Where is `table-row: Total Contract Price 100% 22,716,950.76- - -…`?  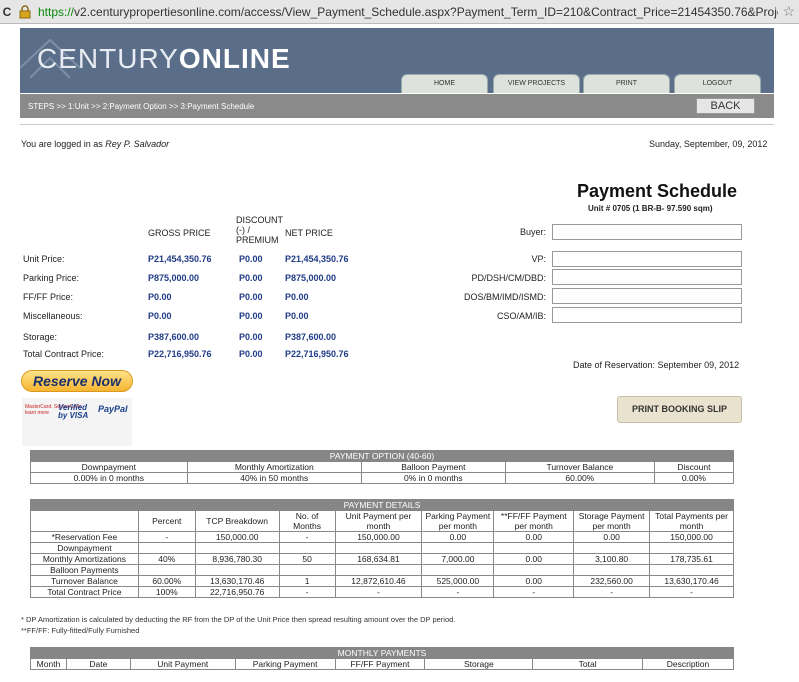
table-row: Total Contract Price 100% 22,716,950.76- - -… is located at coordinates (382, 592).